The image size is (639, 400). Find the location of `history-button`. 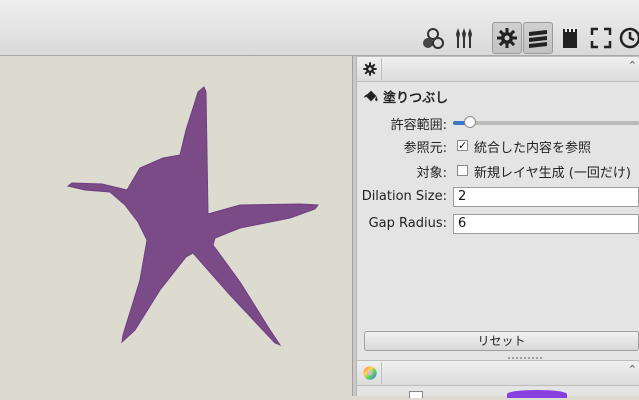

history-button is located at coordinates (627, 38).